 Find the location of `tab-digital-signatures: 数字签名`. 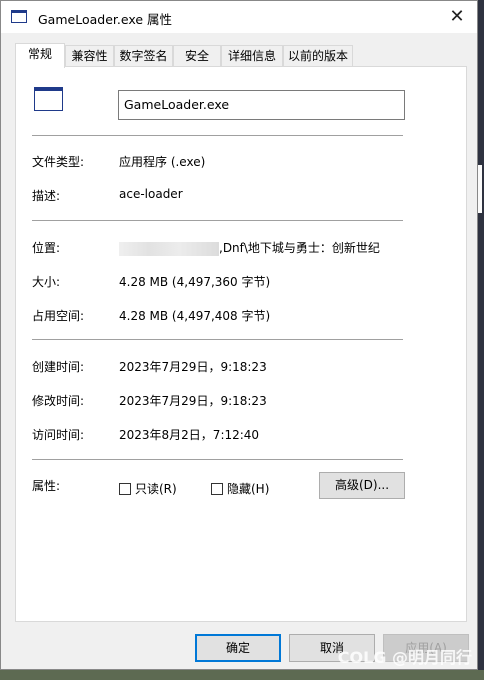

tab-digital-signatures: 数字签名 is located at coordinates (143, 55).